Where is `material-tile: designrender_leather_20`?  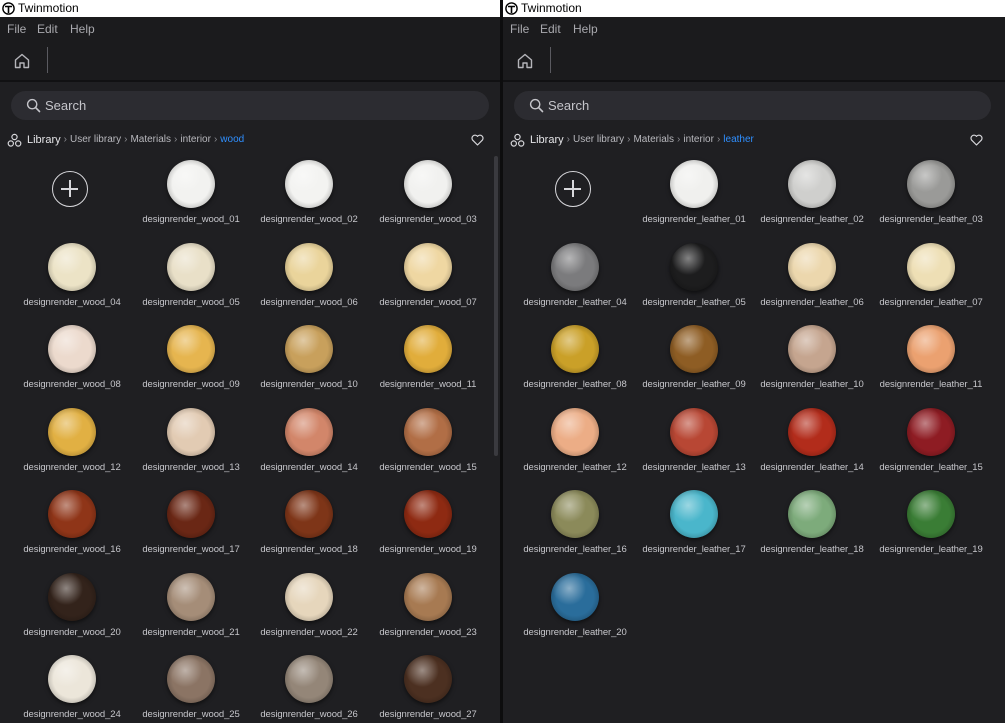
material-tile: designrender_leather_20 is located at coordinates (575, 606).